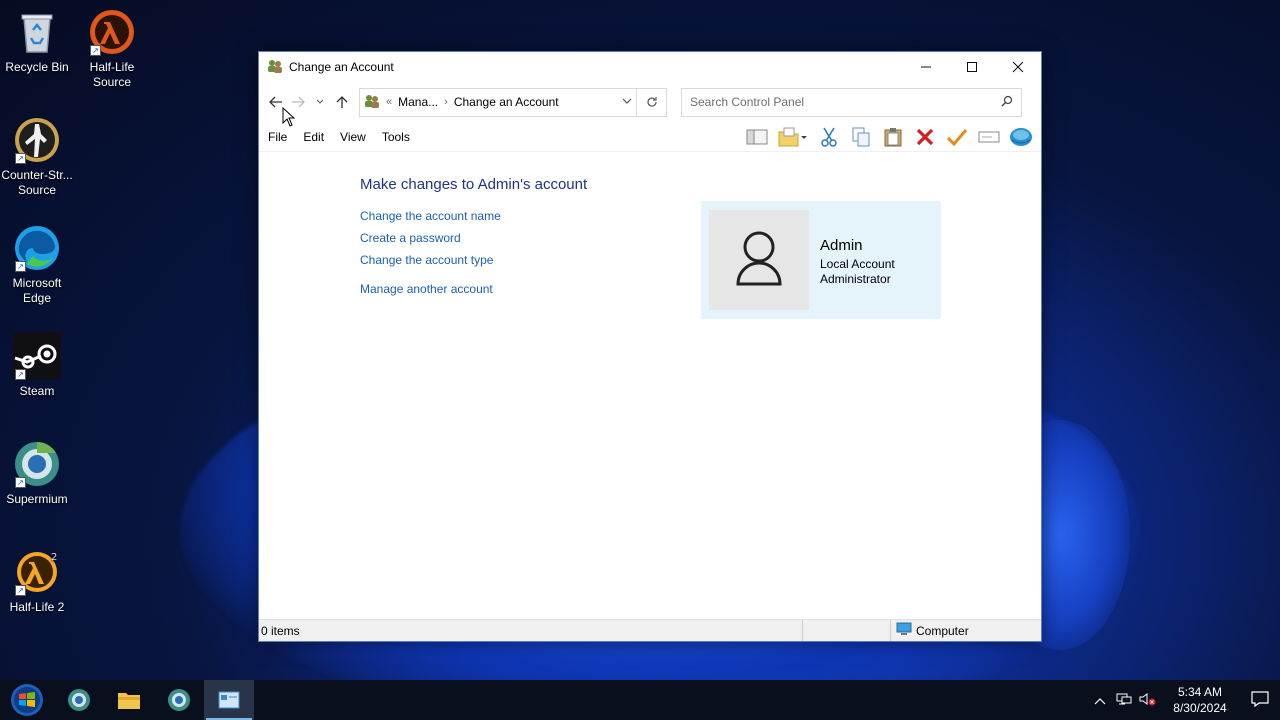  Describe the element at coordinates (1007, 102) in the screenshot. I see `search-icon` at that location.